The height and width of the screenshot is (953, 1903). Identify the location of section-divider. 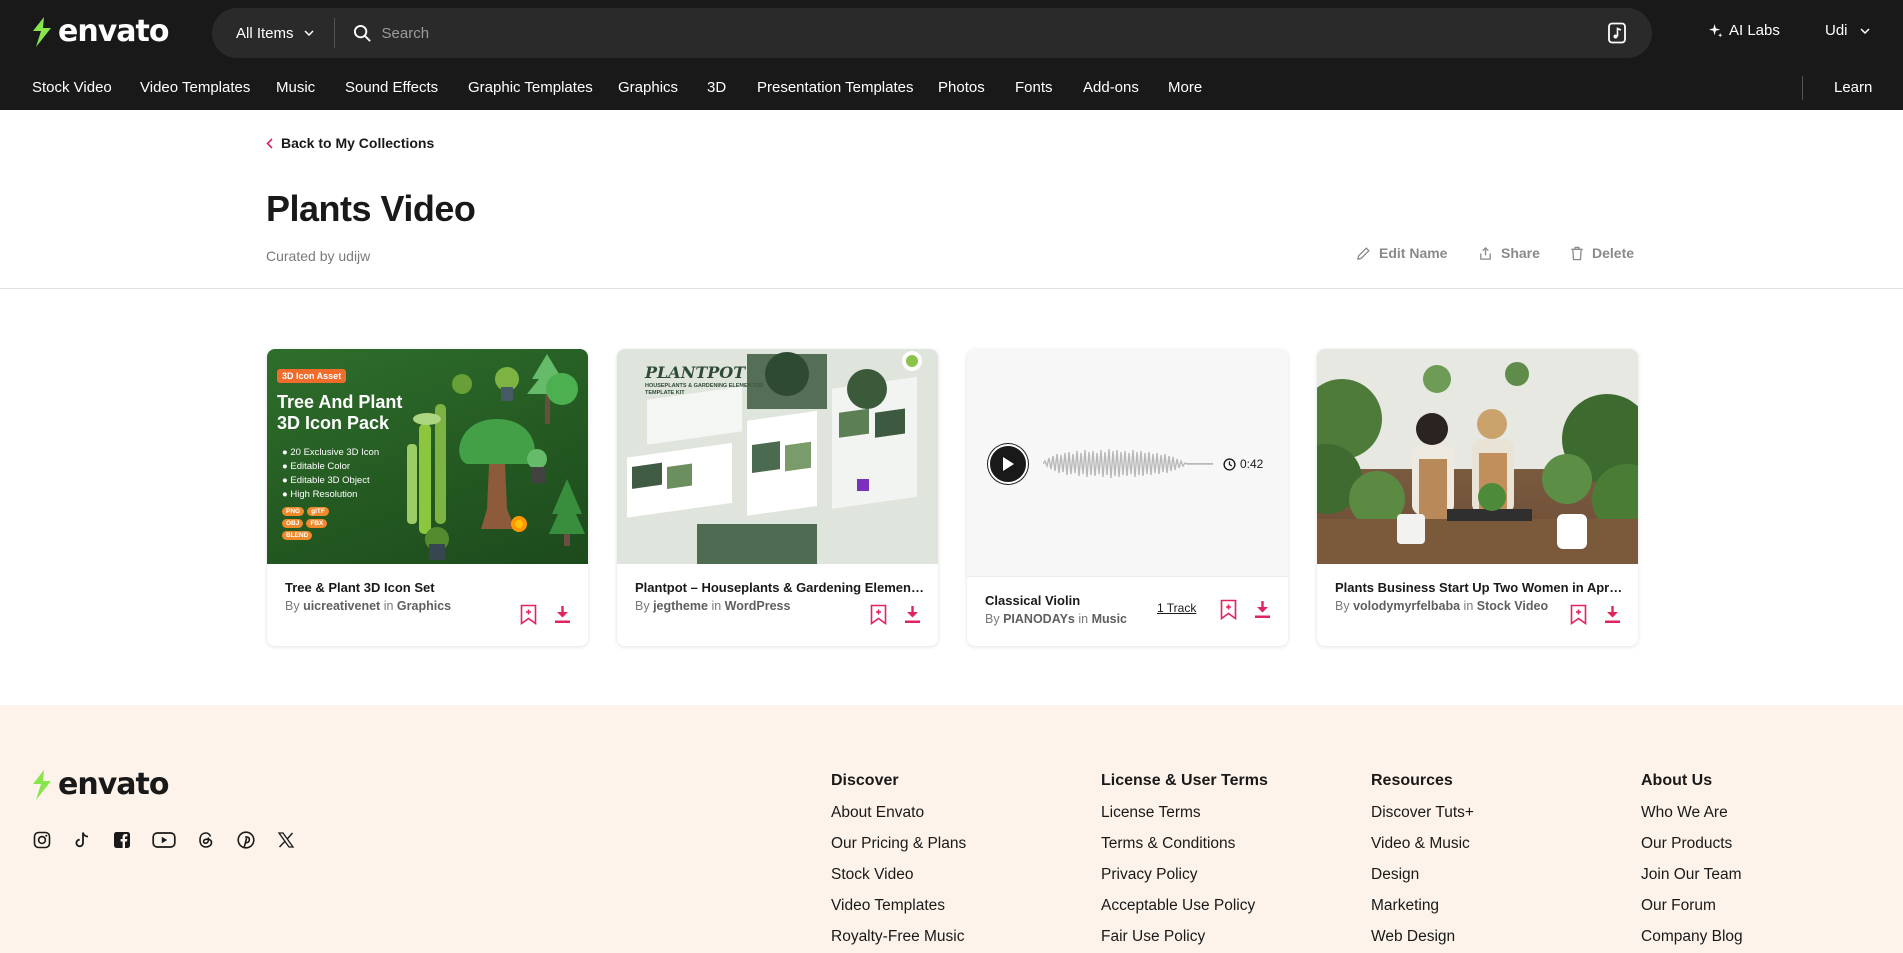
(951, 288).